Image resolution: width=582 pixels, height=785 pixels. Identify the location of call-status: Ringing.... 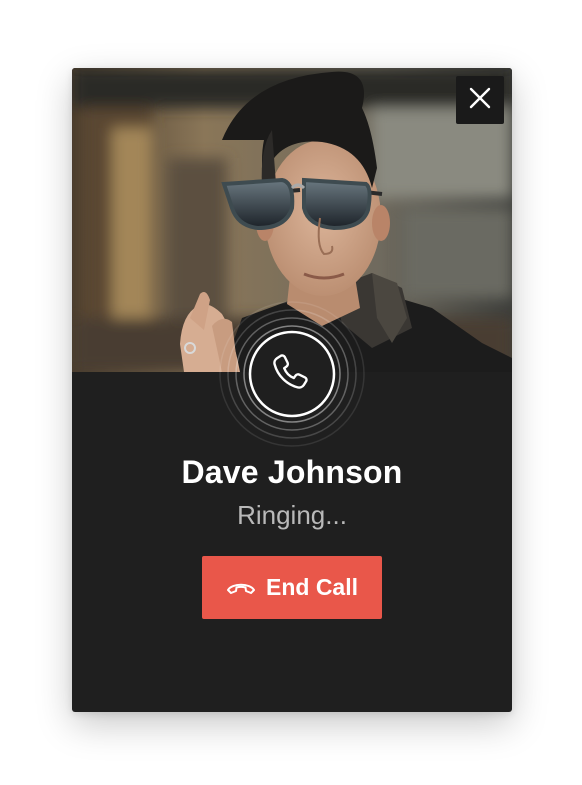
(292, 515).